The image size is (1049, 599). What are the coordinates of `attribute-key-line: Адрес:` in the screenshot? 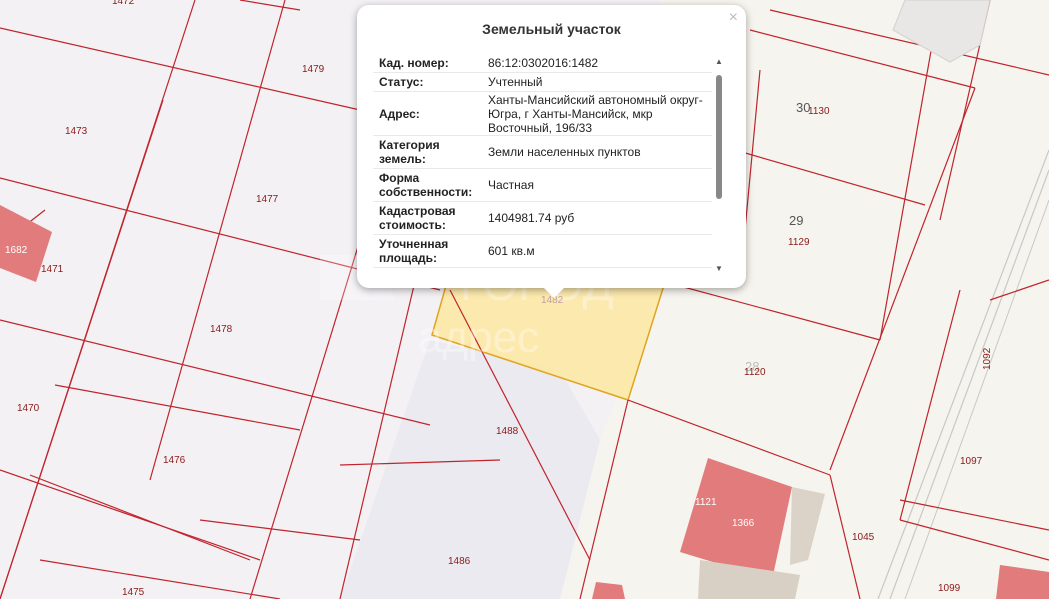 It's located at (399, 113).